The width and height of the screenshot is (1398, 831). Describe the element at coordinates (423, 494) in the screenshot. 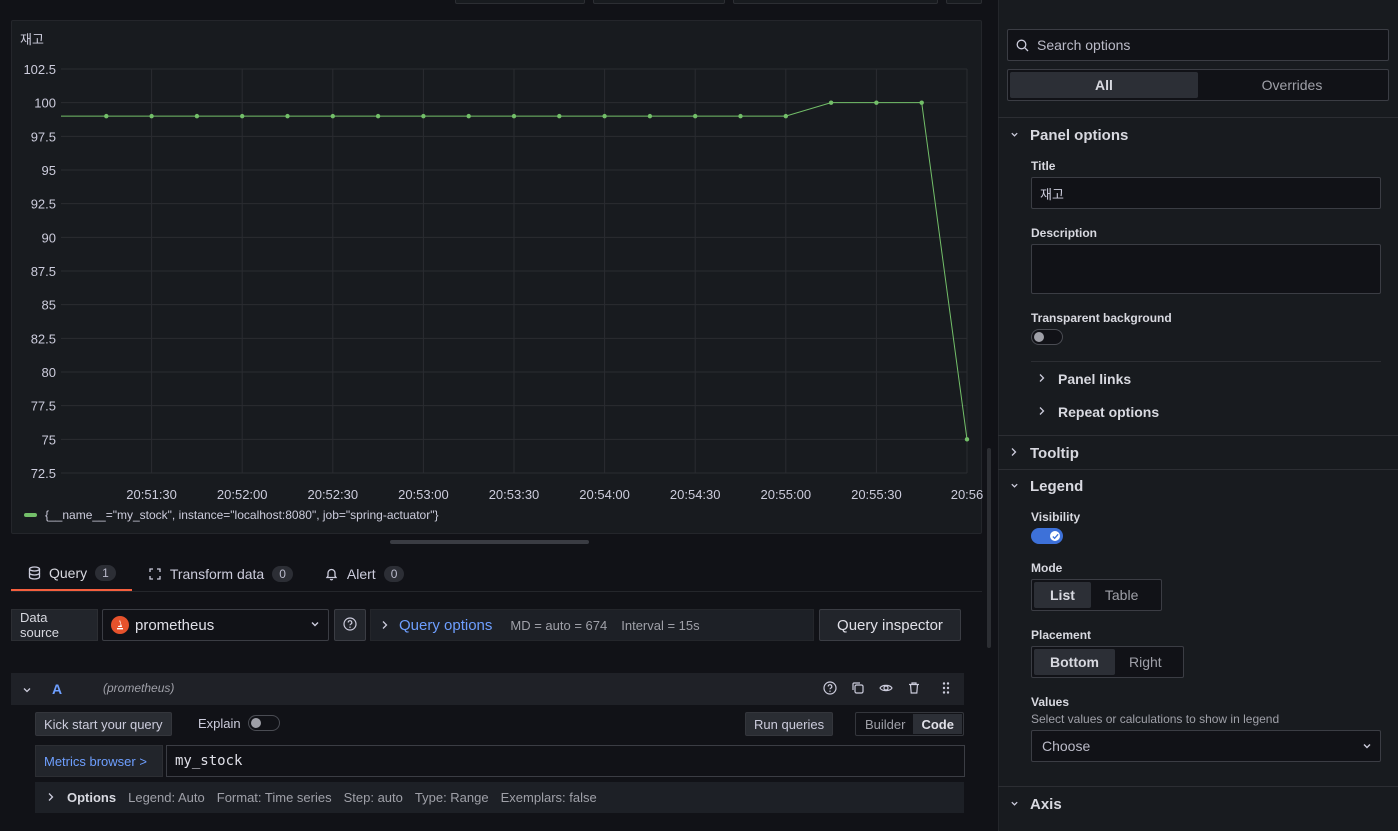

I see `x-tick-label: 20:53:00` at that location.